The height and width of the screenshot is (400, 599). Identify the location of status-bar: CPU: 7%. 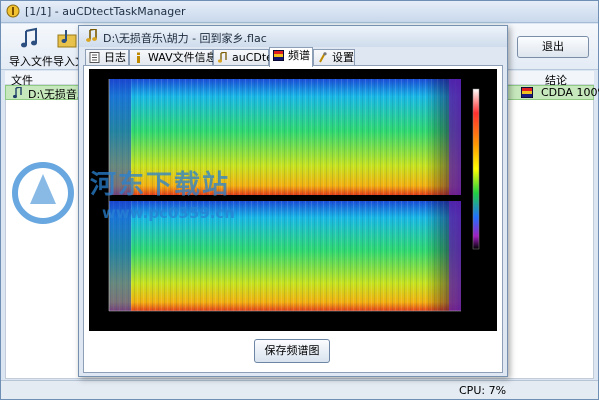
(299, 389).